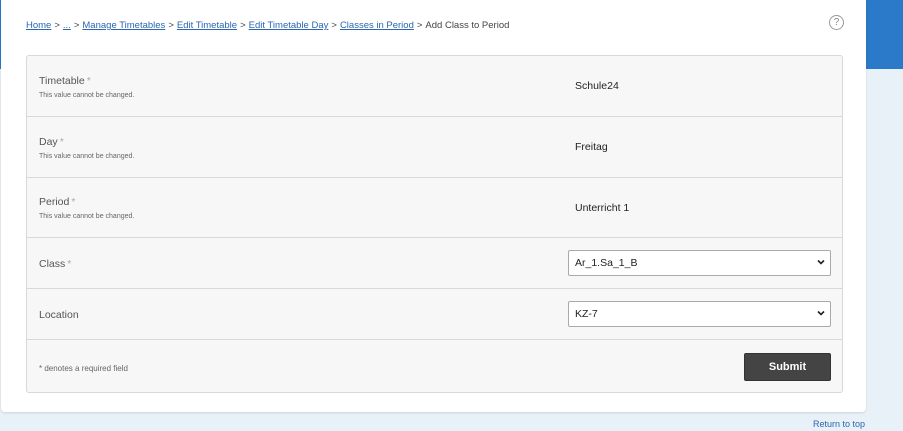 The width and height of the screenshot is (903, 431). I want to click on return-to-top-link: Return to top, so click(839, 424).